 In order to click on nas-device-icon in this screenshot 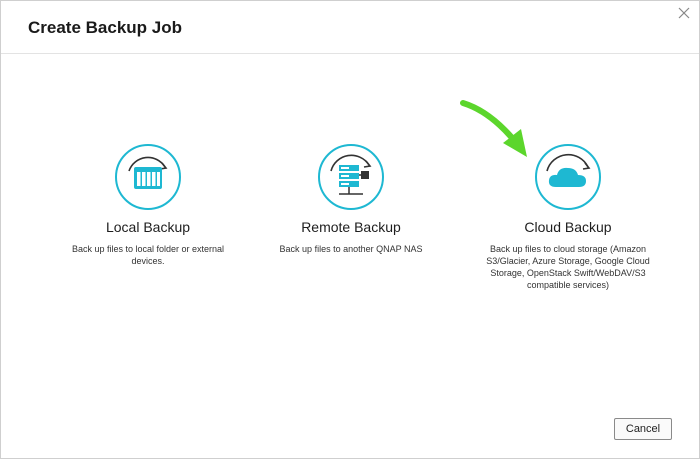, I will do `click(148, 177)`.